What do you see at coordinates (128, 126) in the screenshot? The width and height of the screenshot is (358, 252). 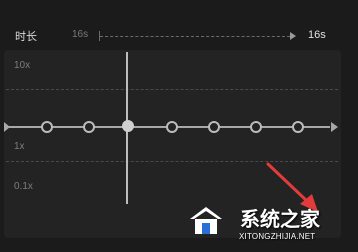 I see `curve-point-selected` at bounding box center [128, 126].